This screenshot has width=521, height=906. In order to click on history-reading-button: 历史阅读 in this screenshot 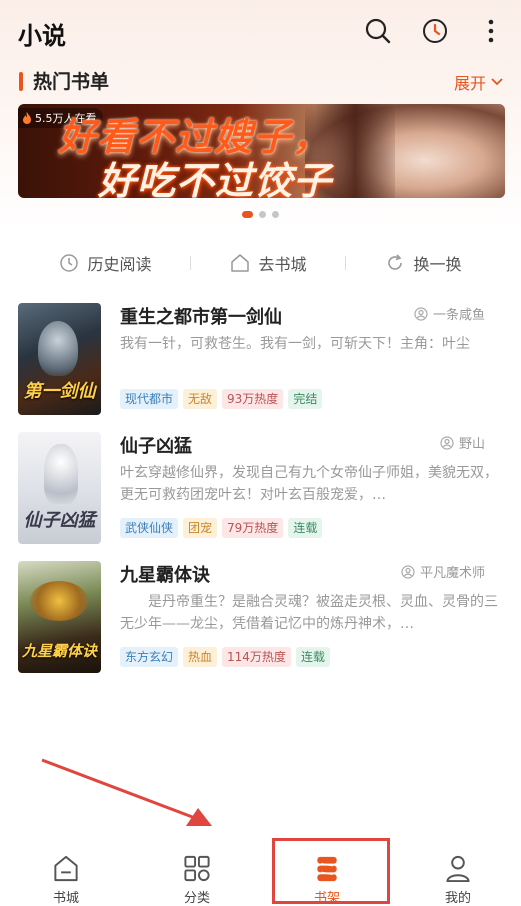, I will do `click(105, 263)`.